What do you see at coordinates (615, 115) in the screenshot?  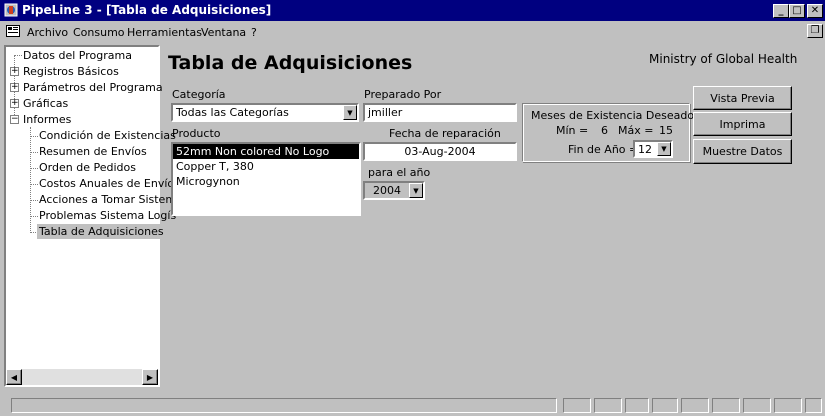 I see `months-title: Meses de Existencia Deseados` at bounding box center [615, 115].